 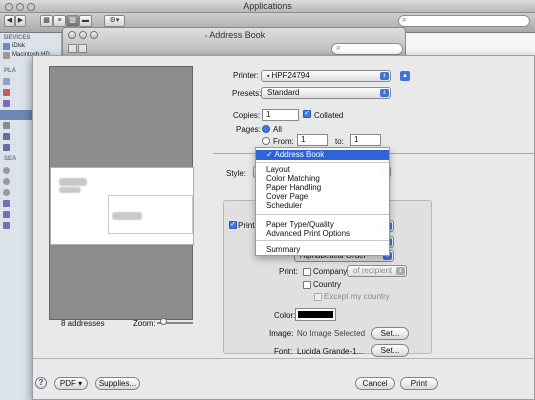 I want to click on print-fields-label: Print:, so click(x=288, y=271).